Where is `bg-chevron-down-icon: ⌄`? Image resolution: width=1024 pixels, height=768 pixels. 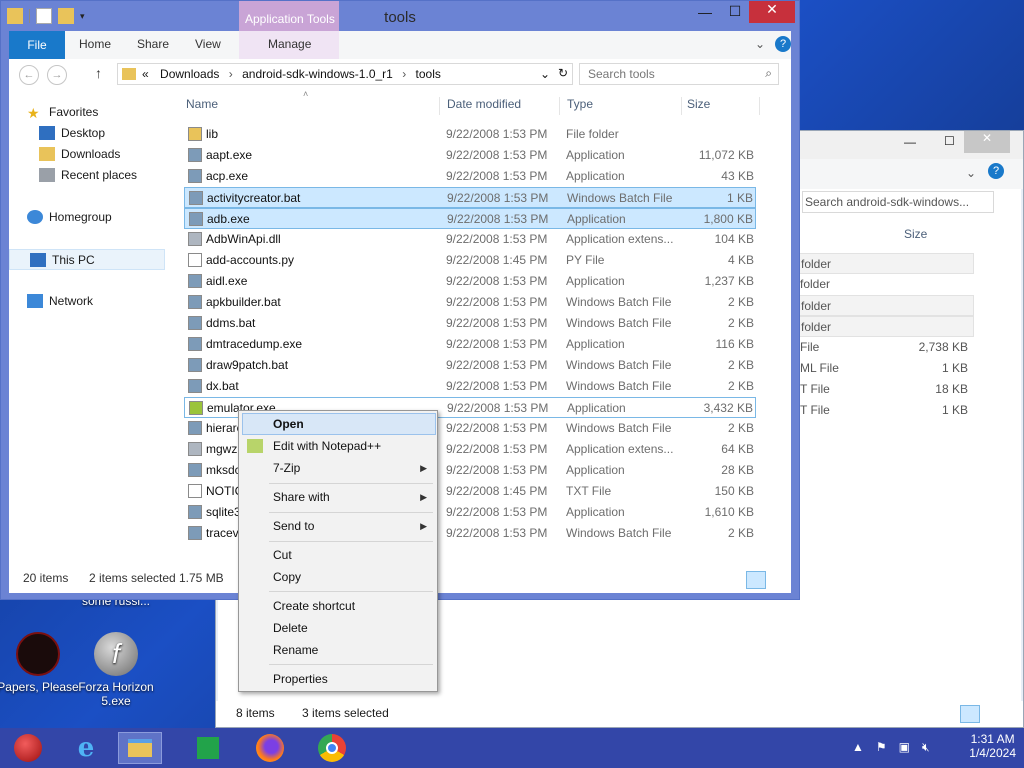
bg-chevron-down-icon: ⌄ is located at coordinates (971, 173).